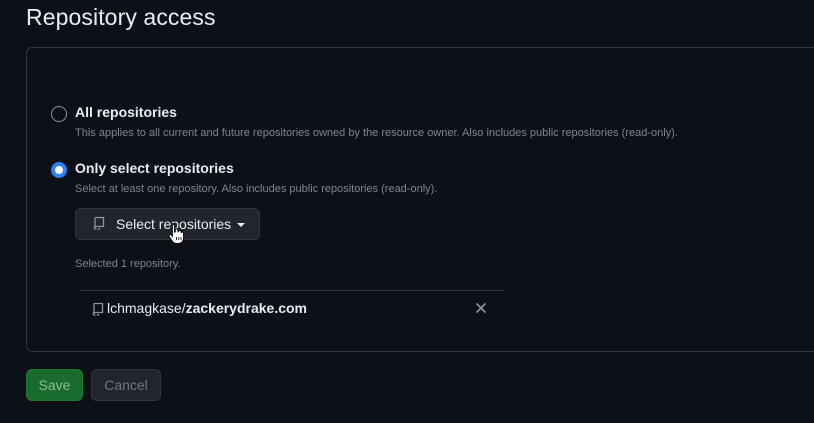 This screenshot has height=423, width=814. What do you see at coordinates (154, 168) in the screenshot?
I see `option-only-select-repositories-label: Only select repositories` at bounding box center [154, 168].